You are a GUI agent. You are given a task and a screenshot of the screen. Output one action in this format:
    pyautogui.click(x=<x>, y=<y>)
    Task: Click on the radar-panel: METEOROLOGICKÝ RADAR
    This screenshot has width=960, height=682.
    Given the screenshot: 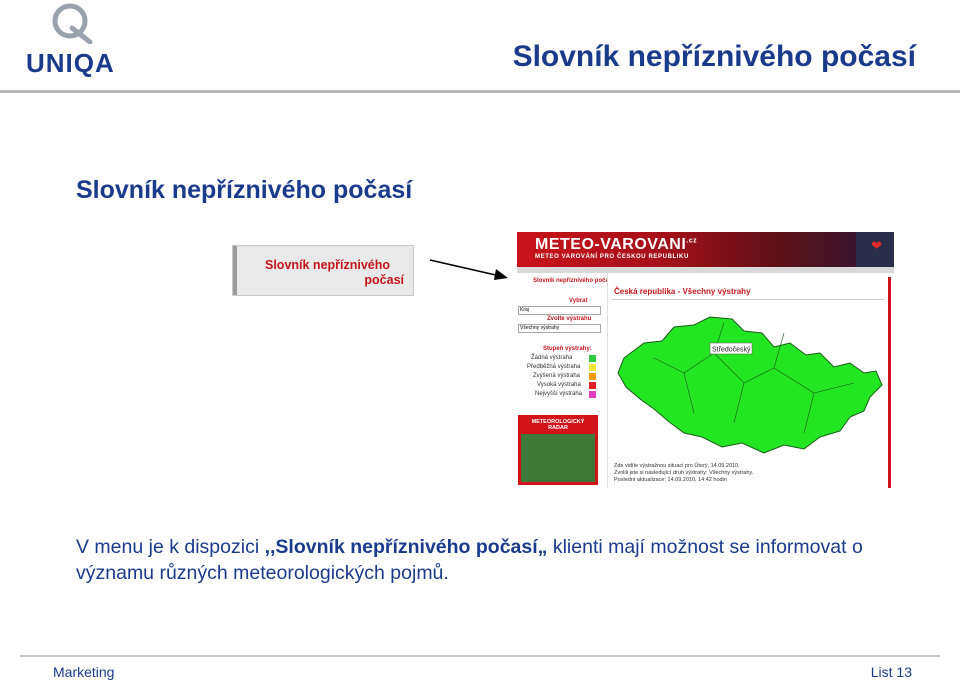 What is the action you would take?
    pyautogui.click(x=558, y=450)
    